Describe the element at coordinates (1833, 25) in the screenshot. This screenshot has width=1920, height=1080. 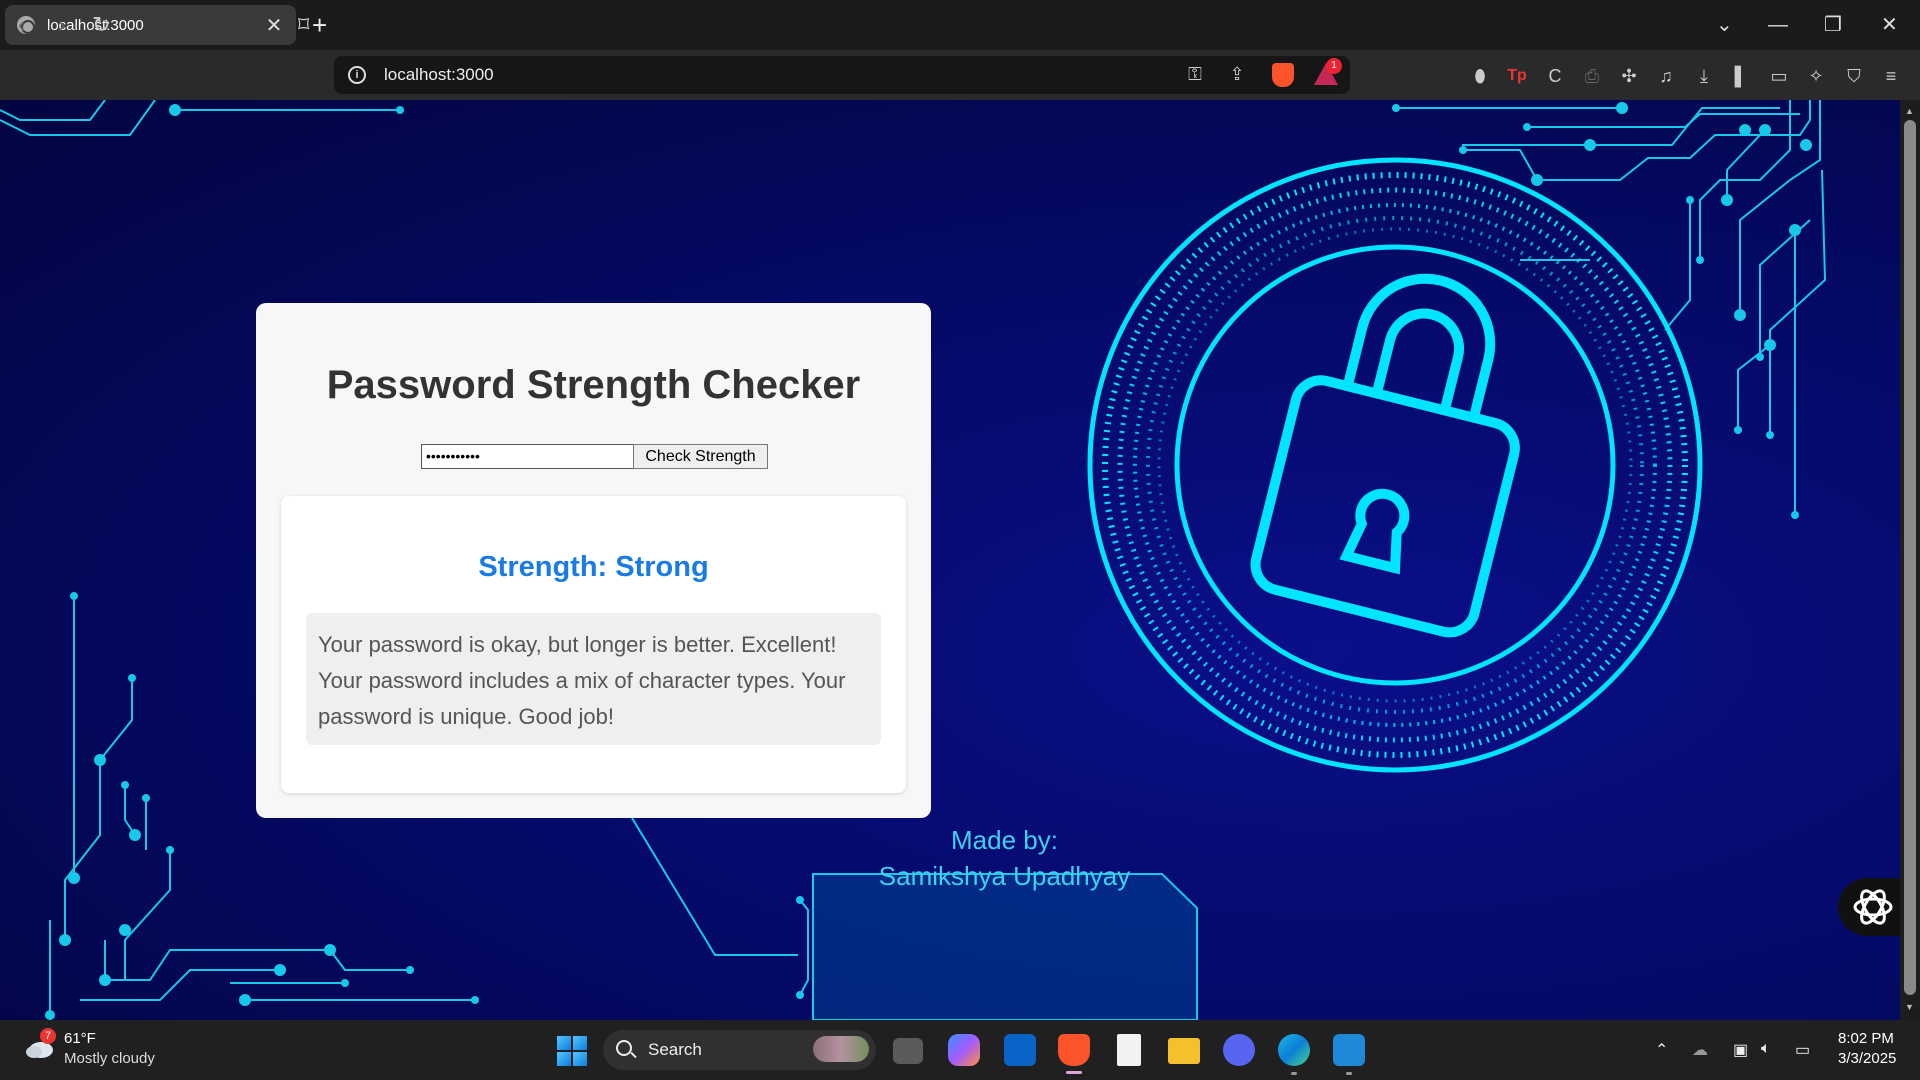
I see `restore-button: ❐` at that location.